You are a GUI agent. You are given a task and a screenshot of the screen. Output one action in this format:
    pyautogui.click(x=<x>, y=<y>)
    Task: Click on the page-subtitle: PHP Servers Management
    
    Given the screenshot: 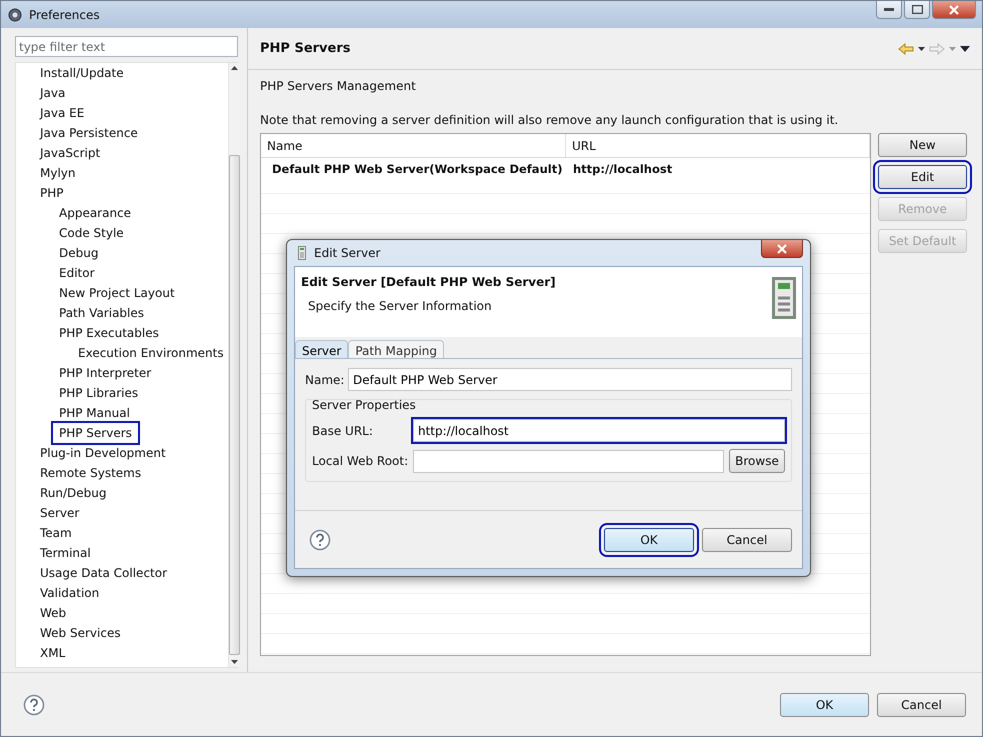 What is the action you would take?
    pyautogui.click(x=338, y=86)
    